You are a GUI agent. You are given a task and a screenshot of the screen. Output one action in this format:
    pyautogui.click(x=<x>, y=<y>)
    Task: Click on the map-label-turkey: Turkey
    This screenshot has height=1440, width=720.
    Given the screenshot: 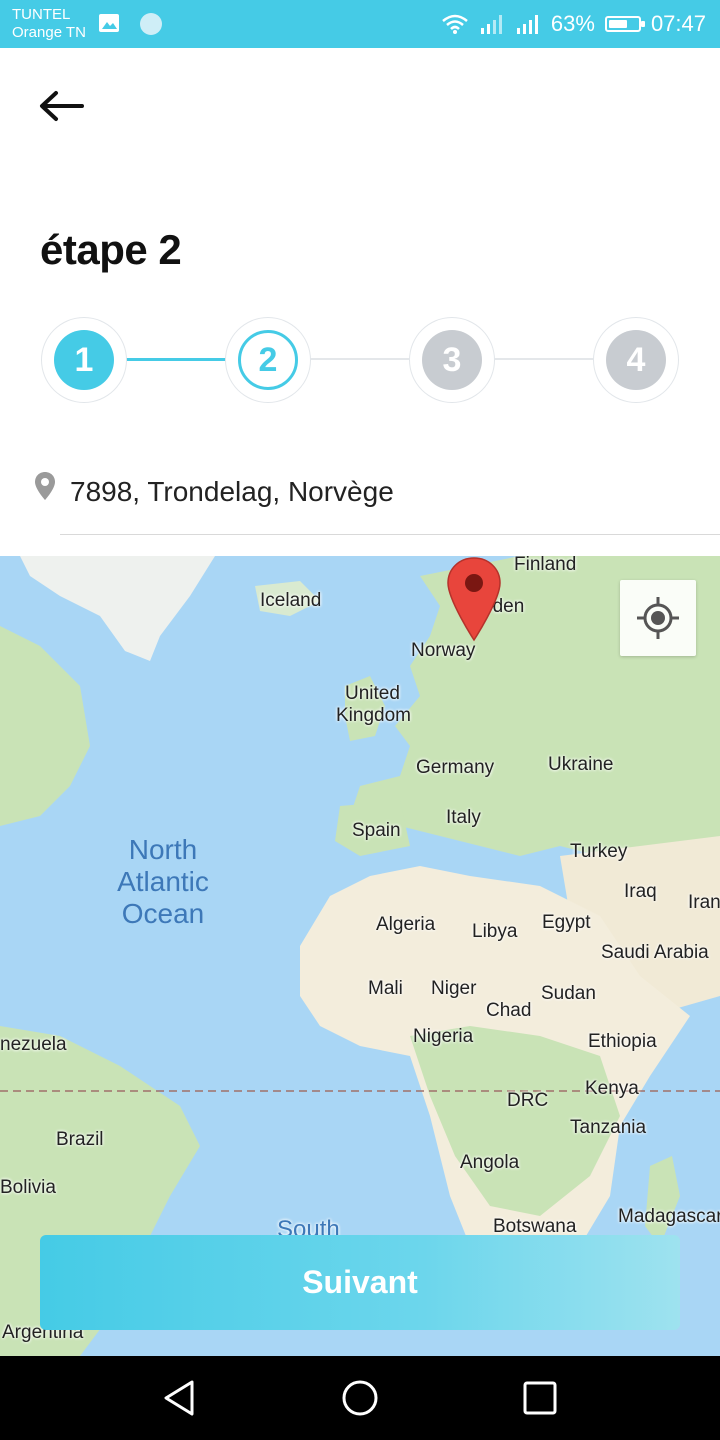 What is the action you would take?
    pyautogui.click(x=599, y=851)
    